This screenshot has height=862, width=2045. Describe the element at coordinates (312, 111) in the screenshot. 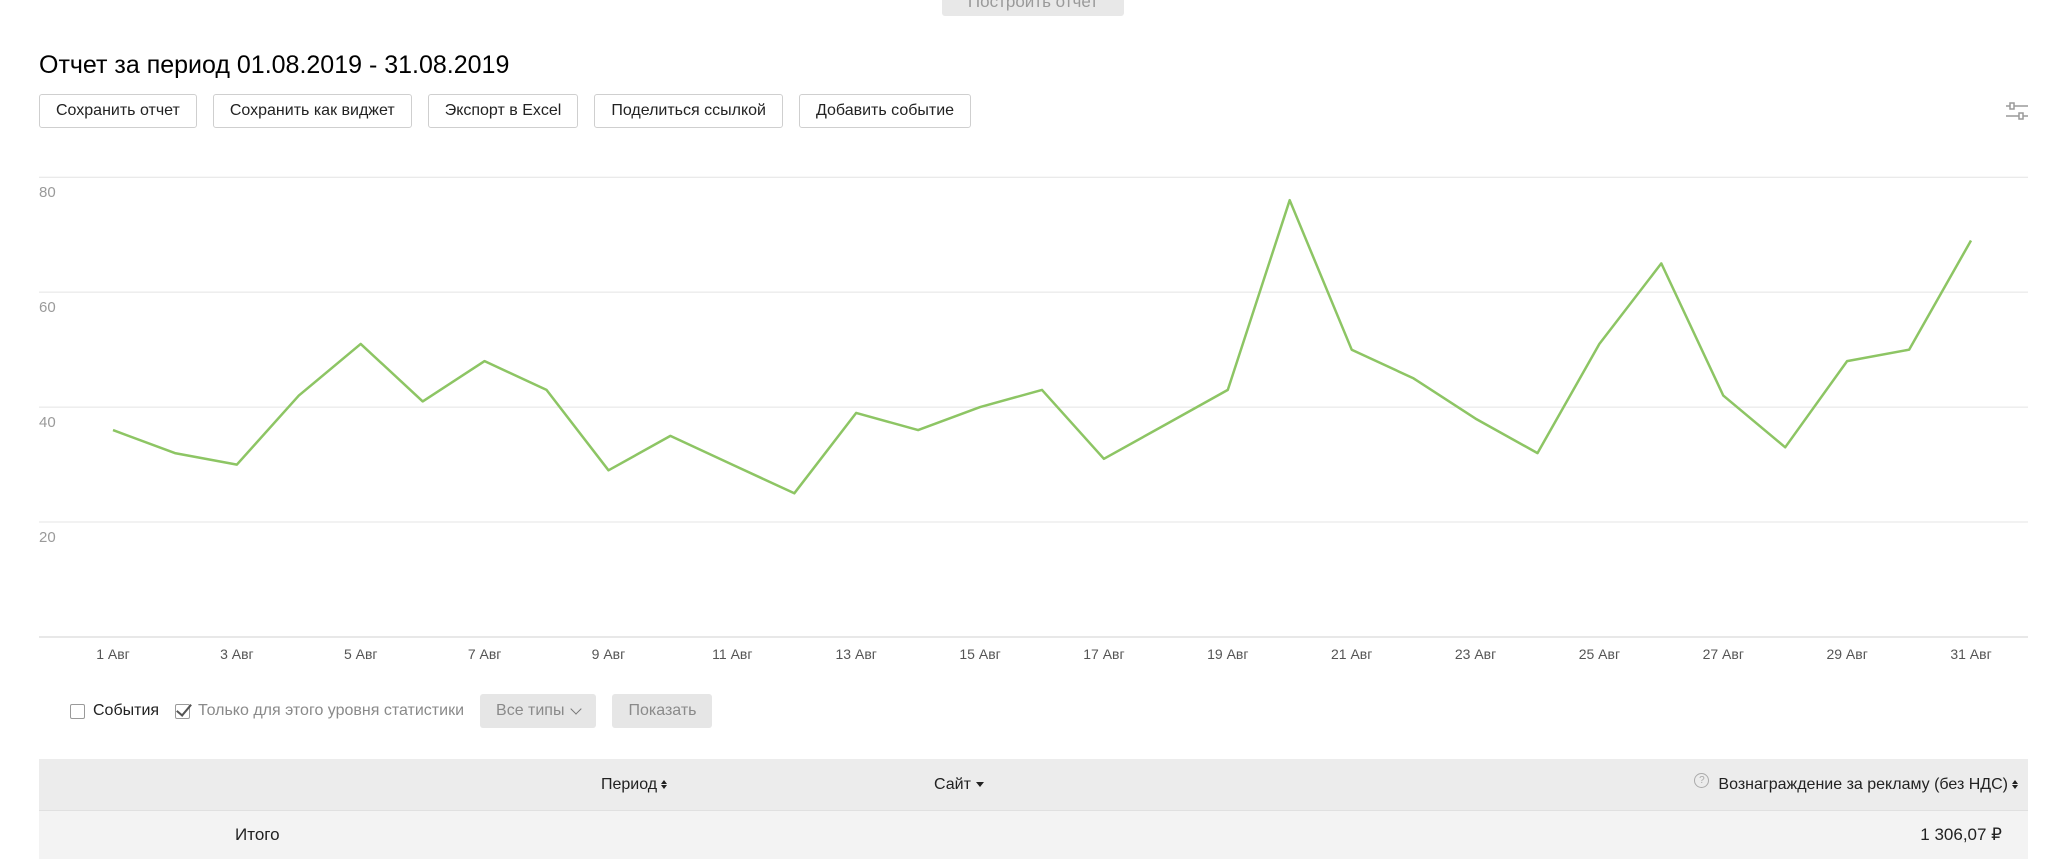

I see `save-as-widget-button: Сохранить как виджет` at that location.